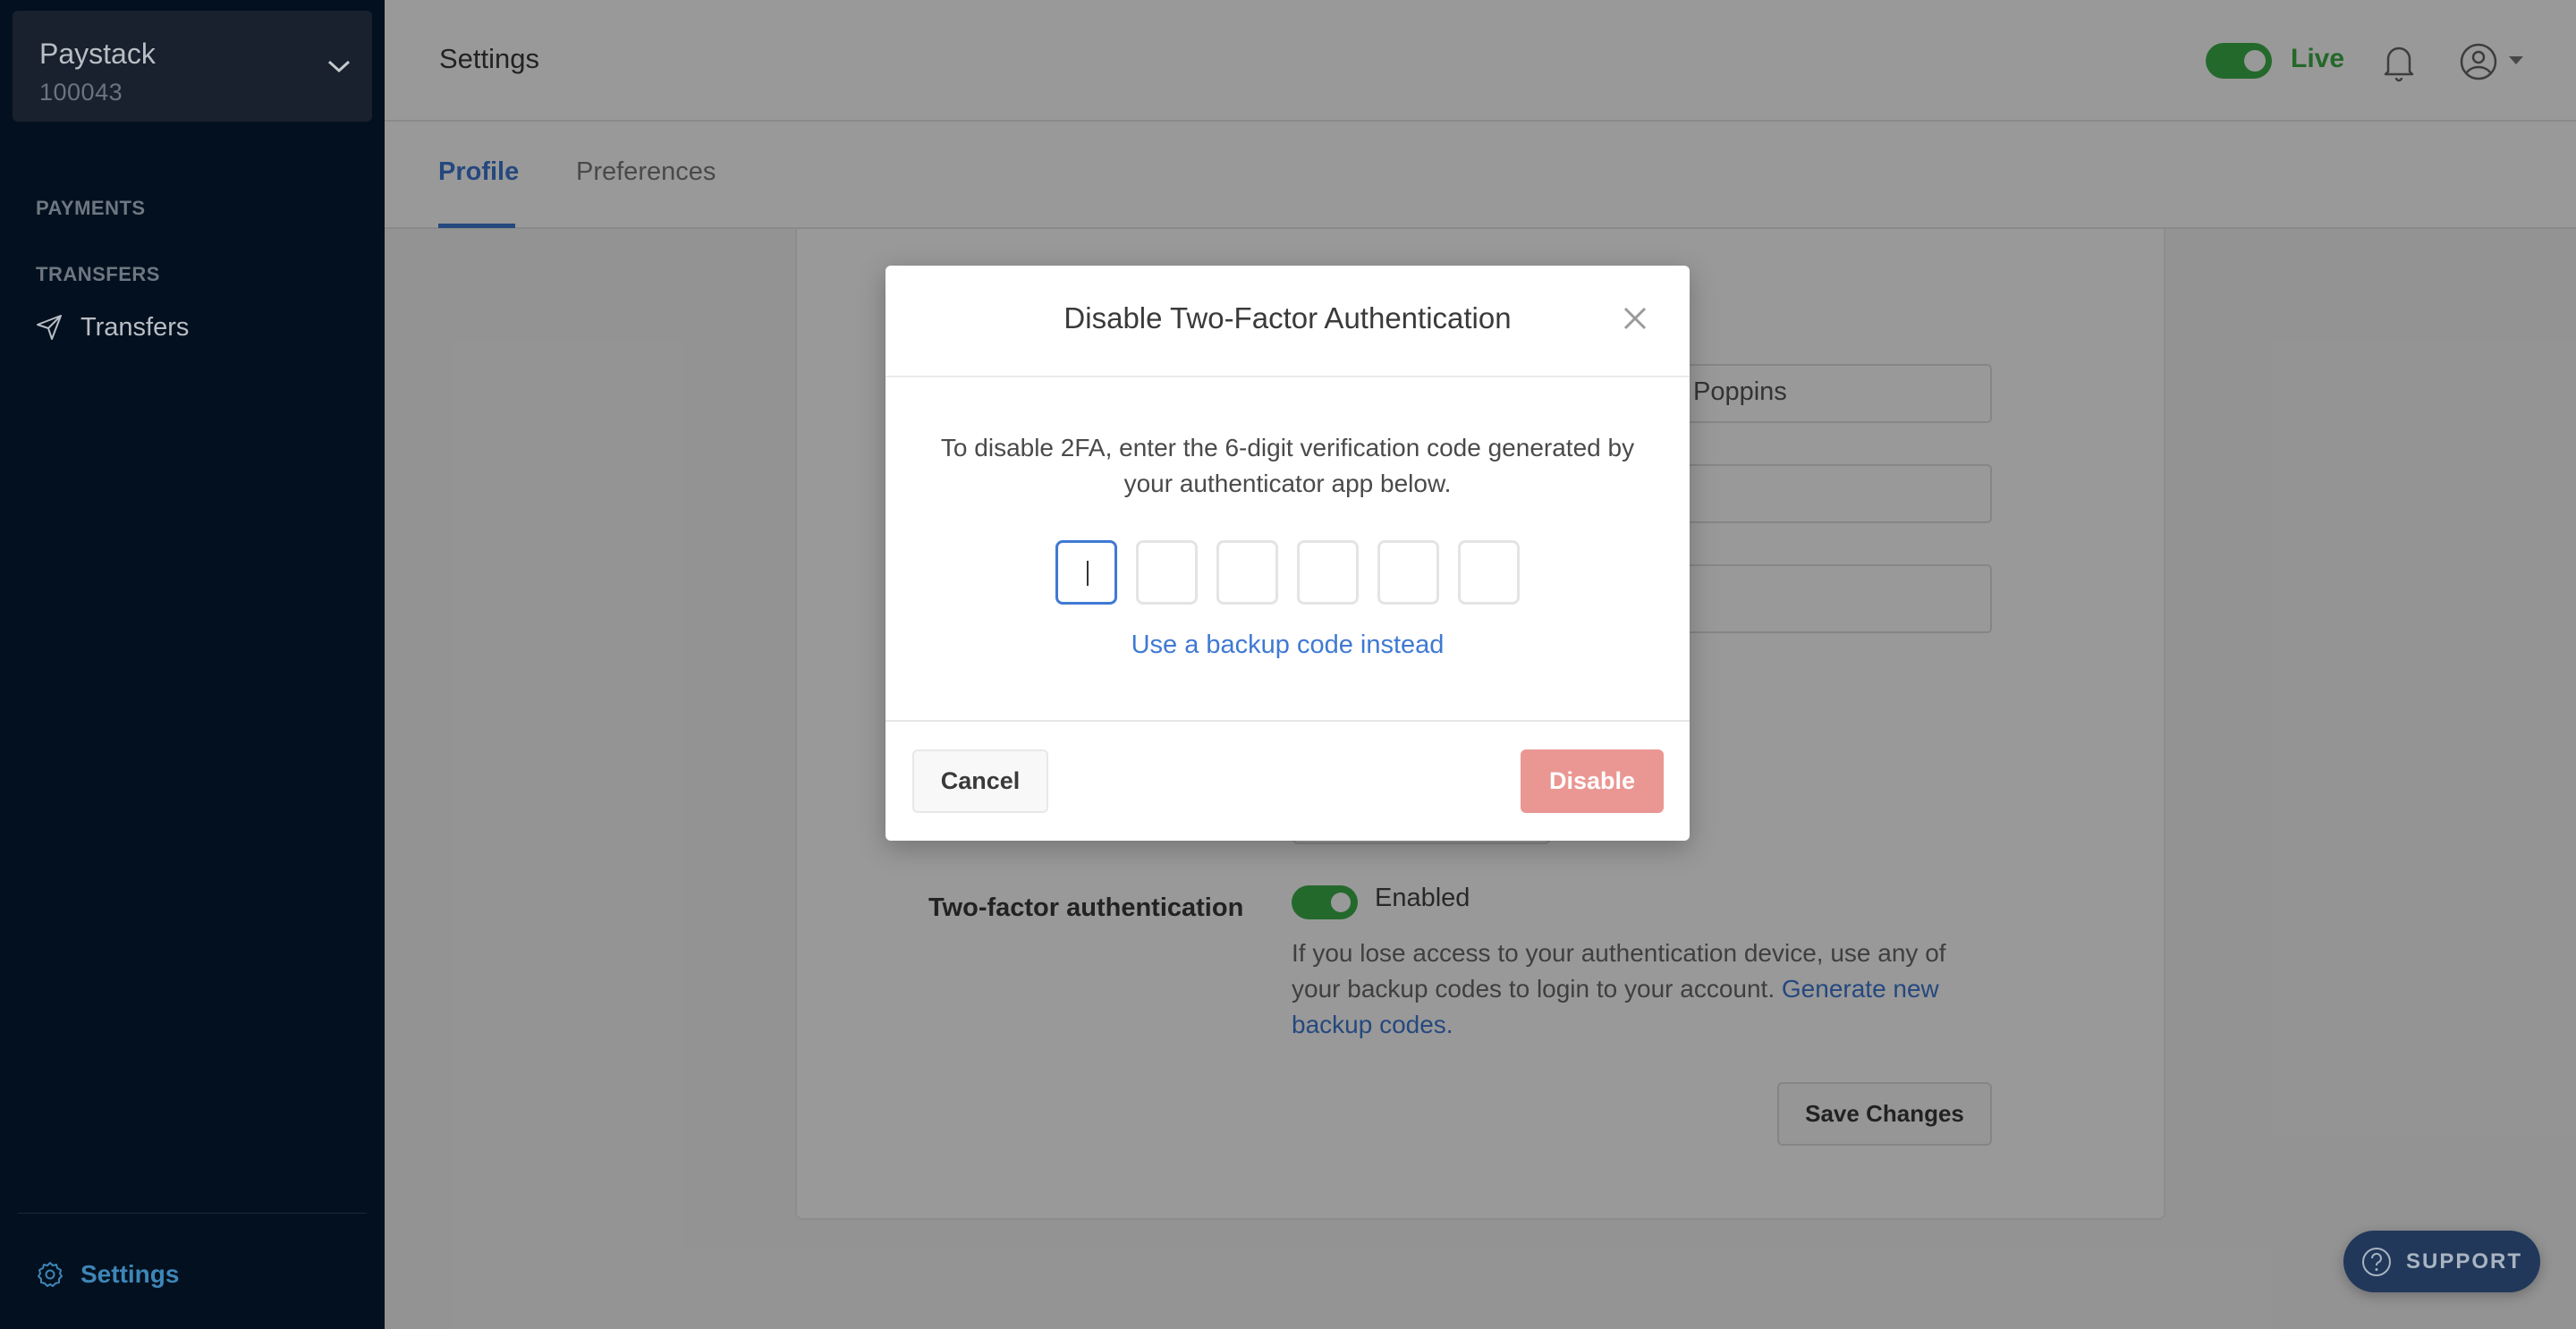  What do you see at coordinates (135, 327) in the screenshot?
I see `sidebar-item-label: Transfers` at bounding box center [135, 327].